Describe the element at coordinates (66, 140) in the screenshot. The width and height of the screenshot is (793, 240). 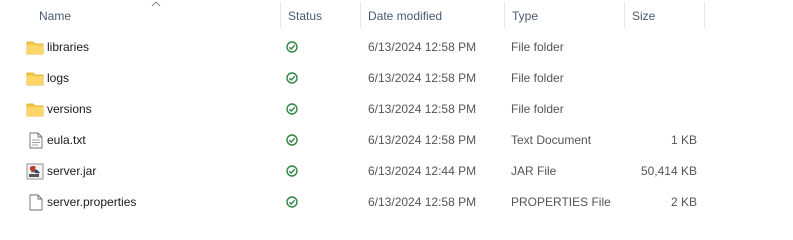
I see `file-name: eula.txt` at that location.